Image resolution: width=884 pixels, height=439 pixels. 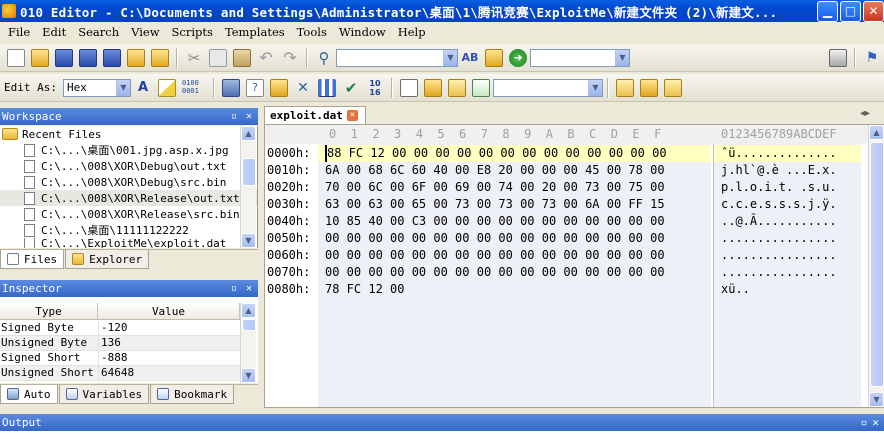 I want to click on new-file-icon, so click(x=16, y=57).